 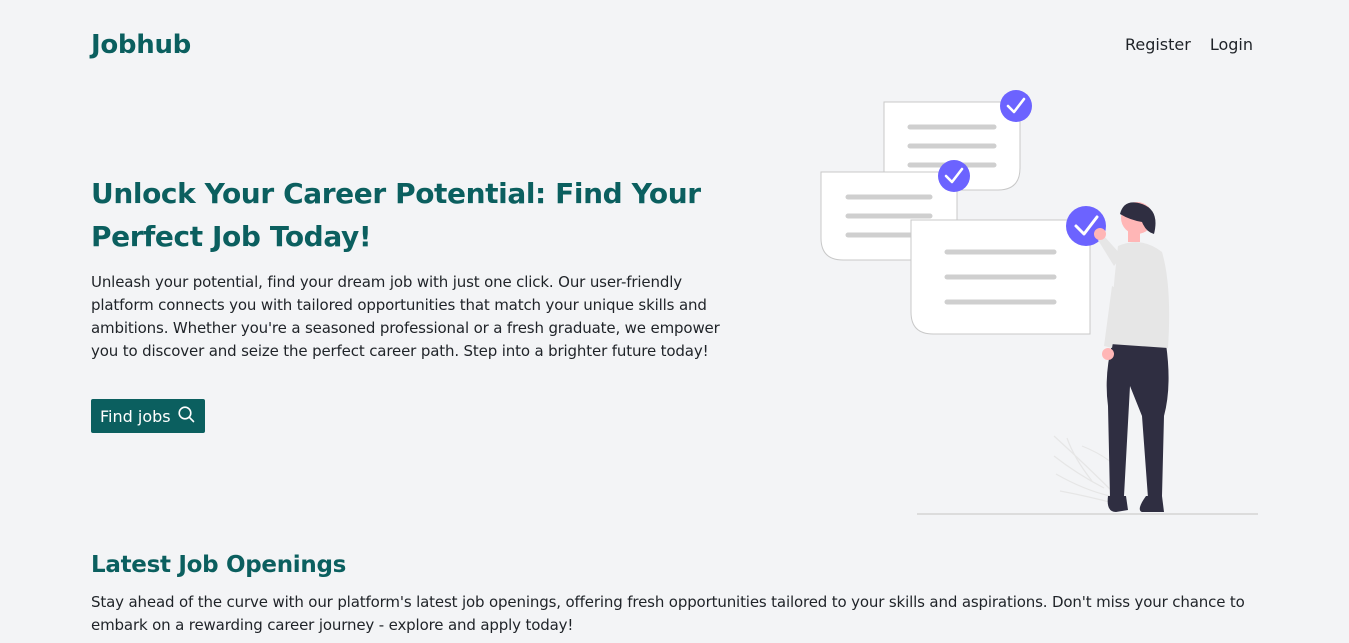 I want to click on search-icon, so click(x=186, y=416).